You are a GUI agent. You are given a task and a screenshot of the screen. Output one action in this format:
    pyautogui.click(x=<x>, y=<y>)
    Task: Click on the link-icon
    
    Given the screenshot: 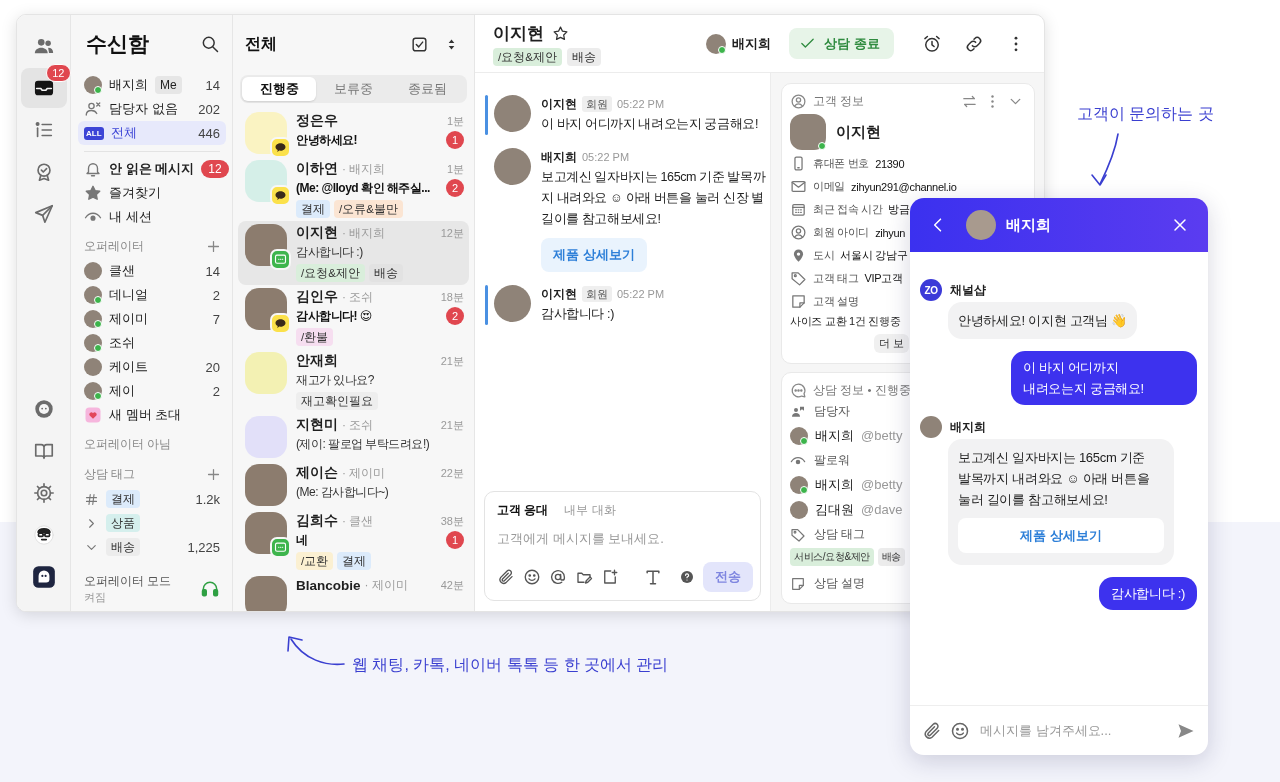 What is the action you would take?
    pyautogui.click(x=974, y=43)
    